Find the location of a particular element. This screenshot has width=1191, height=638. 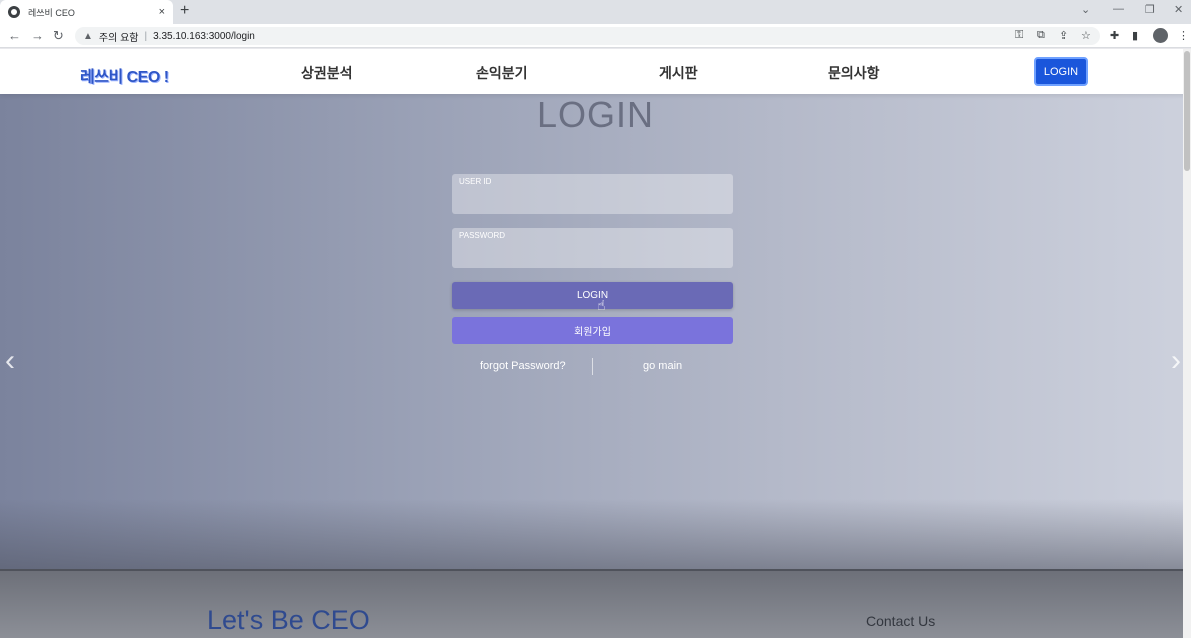

go-main-link: go main is located at coordinates (662, 366).